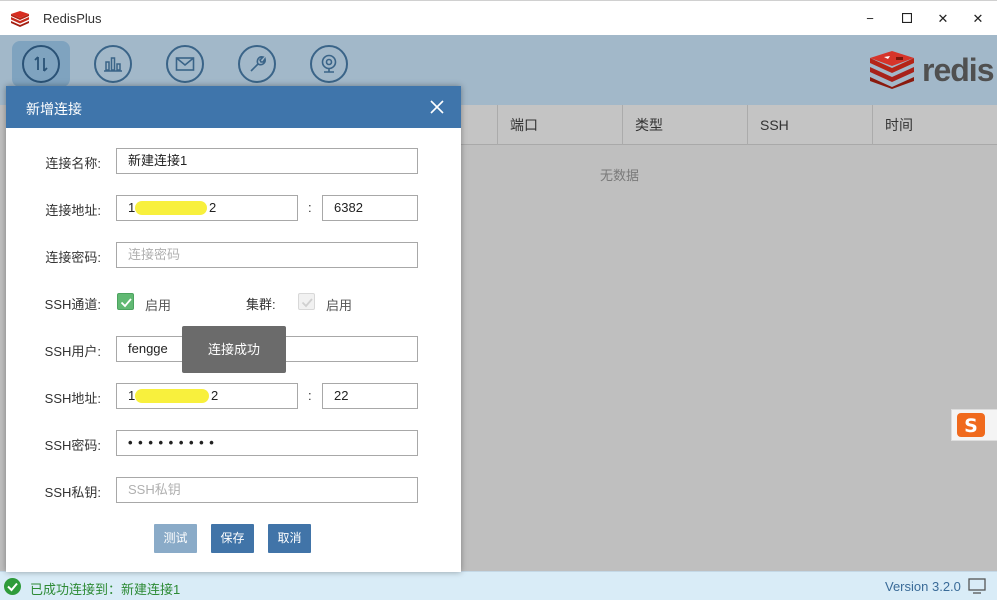 The image size is (997, 600). I want to click on ssh-host-input: 1 2, so click(207, 396).